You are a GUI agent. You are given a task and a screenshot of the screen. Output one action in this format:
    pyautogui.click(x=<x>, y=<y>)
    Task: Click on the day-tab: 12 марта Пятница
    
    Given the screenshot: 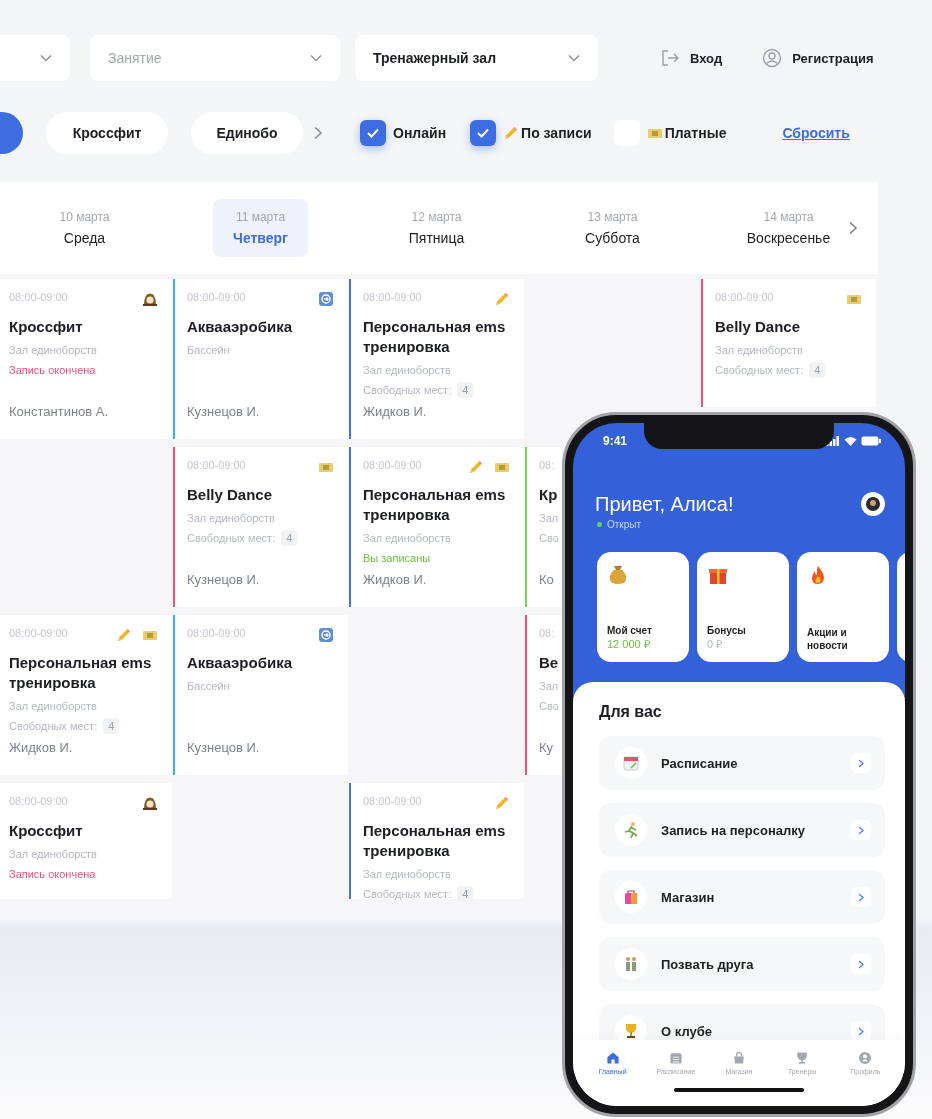 What is the action you would take?
    pyautogui.click(x=436, y=228)
    